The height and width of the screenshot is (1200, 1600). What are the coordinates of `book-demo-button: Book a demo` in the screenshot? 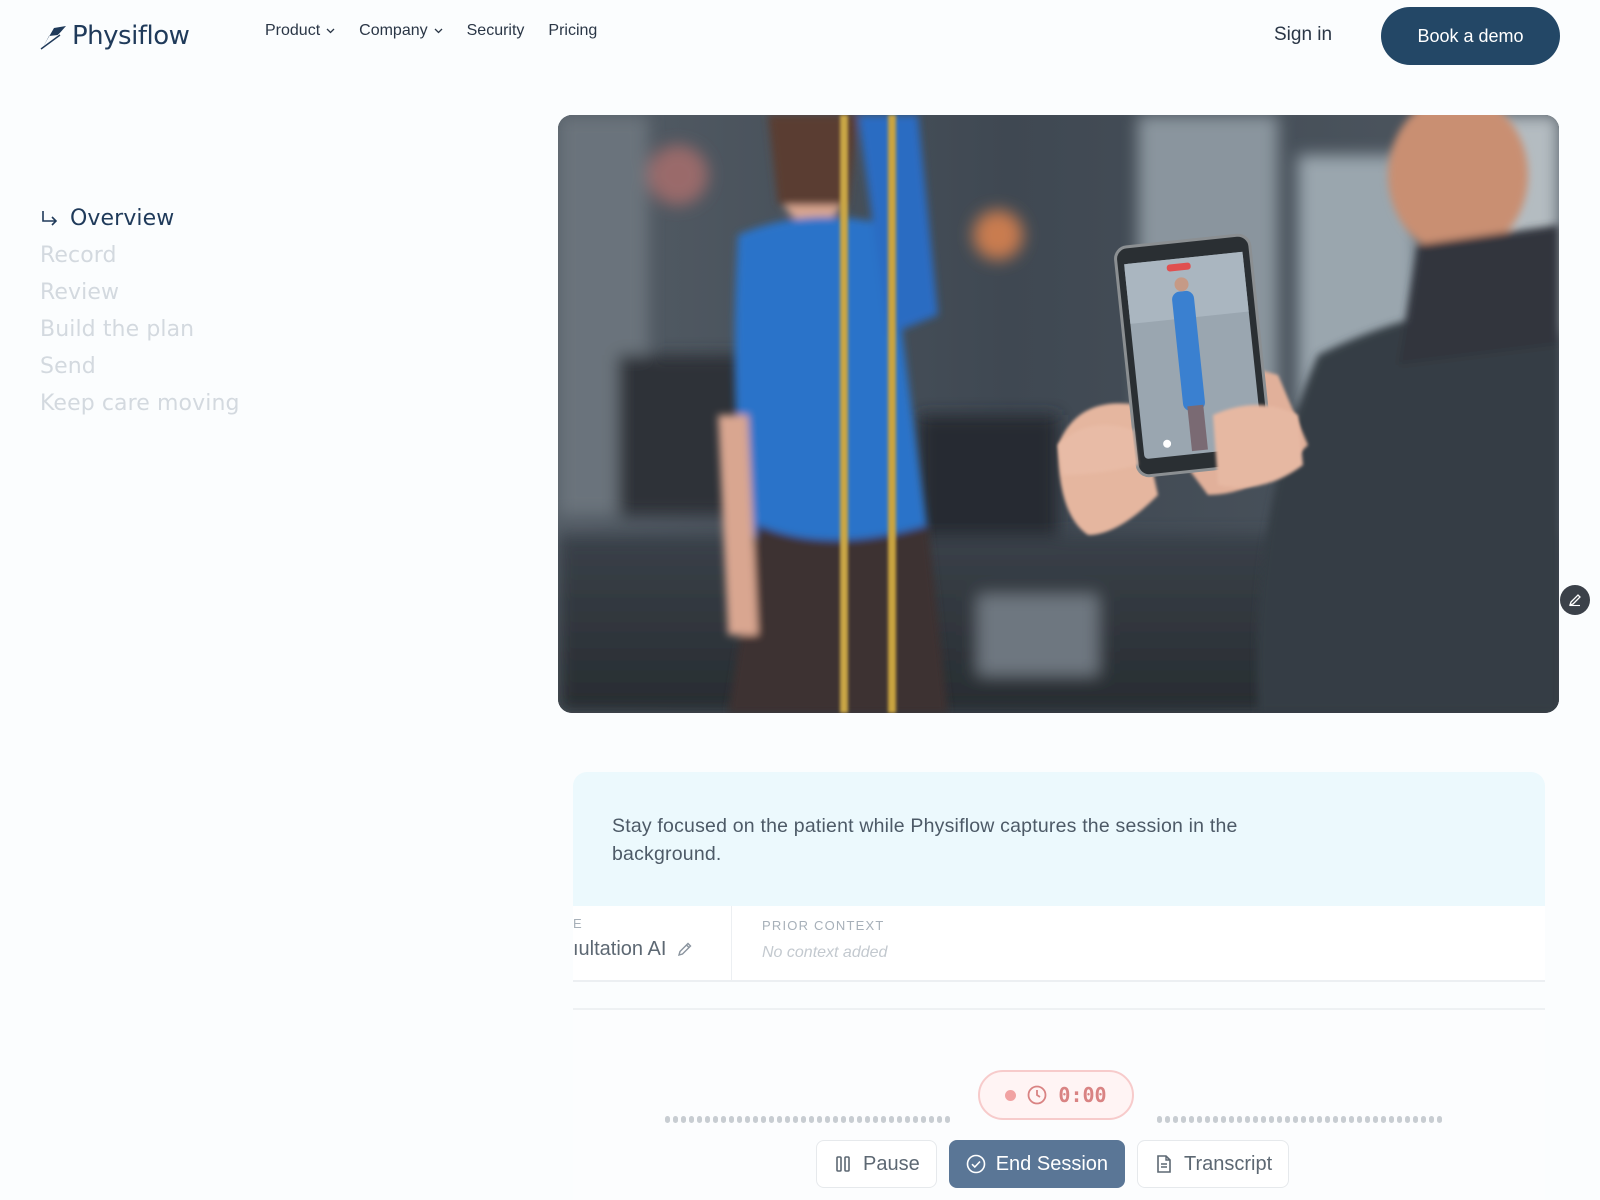 It's located at (1470, 36).